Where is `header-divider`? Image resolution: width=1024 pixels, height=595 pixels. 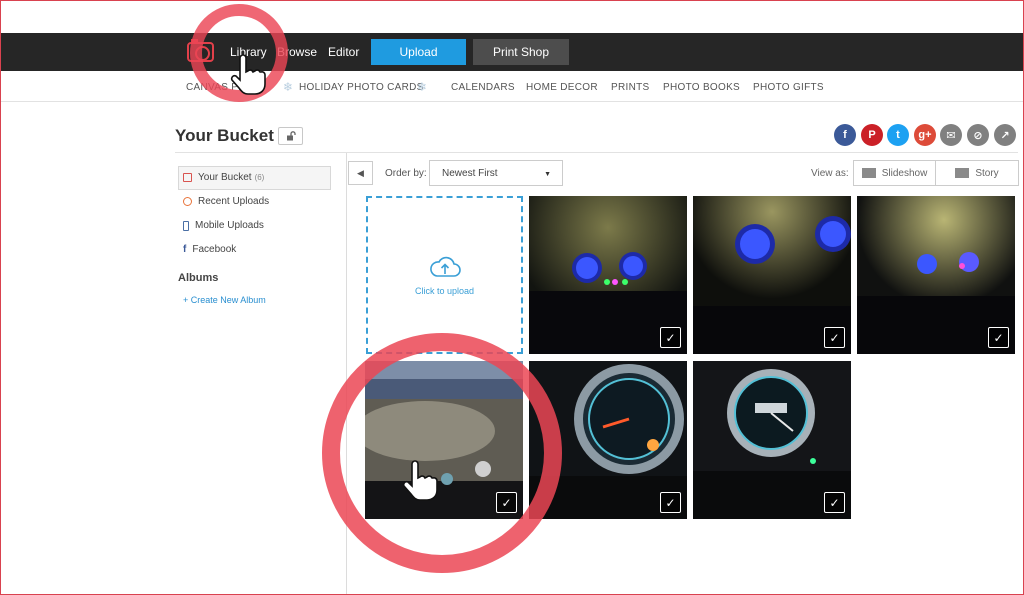 header-divider is located at coordinates (596, 152).